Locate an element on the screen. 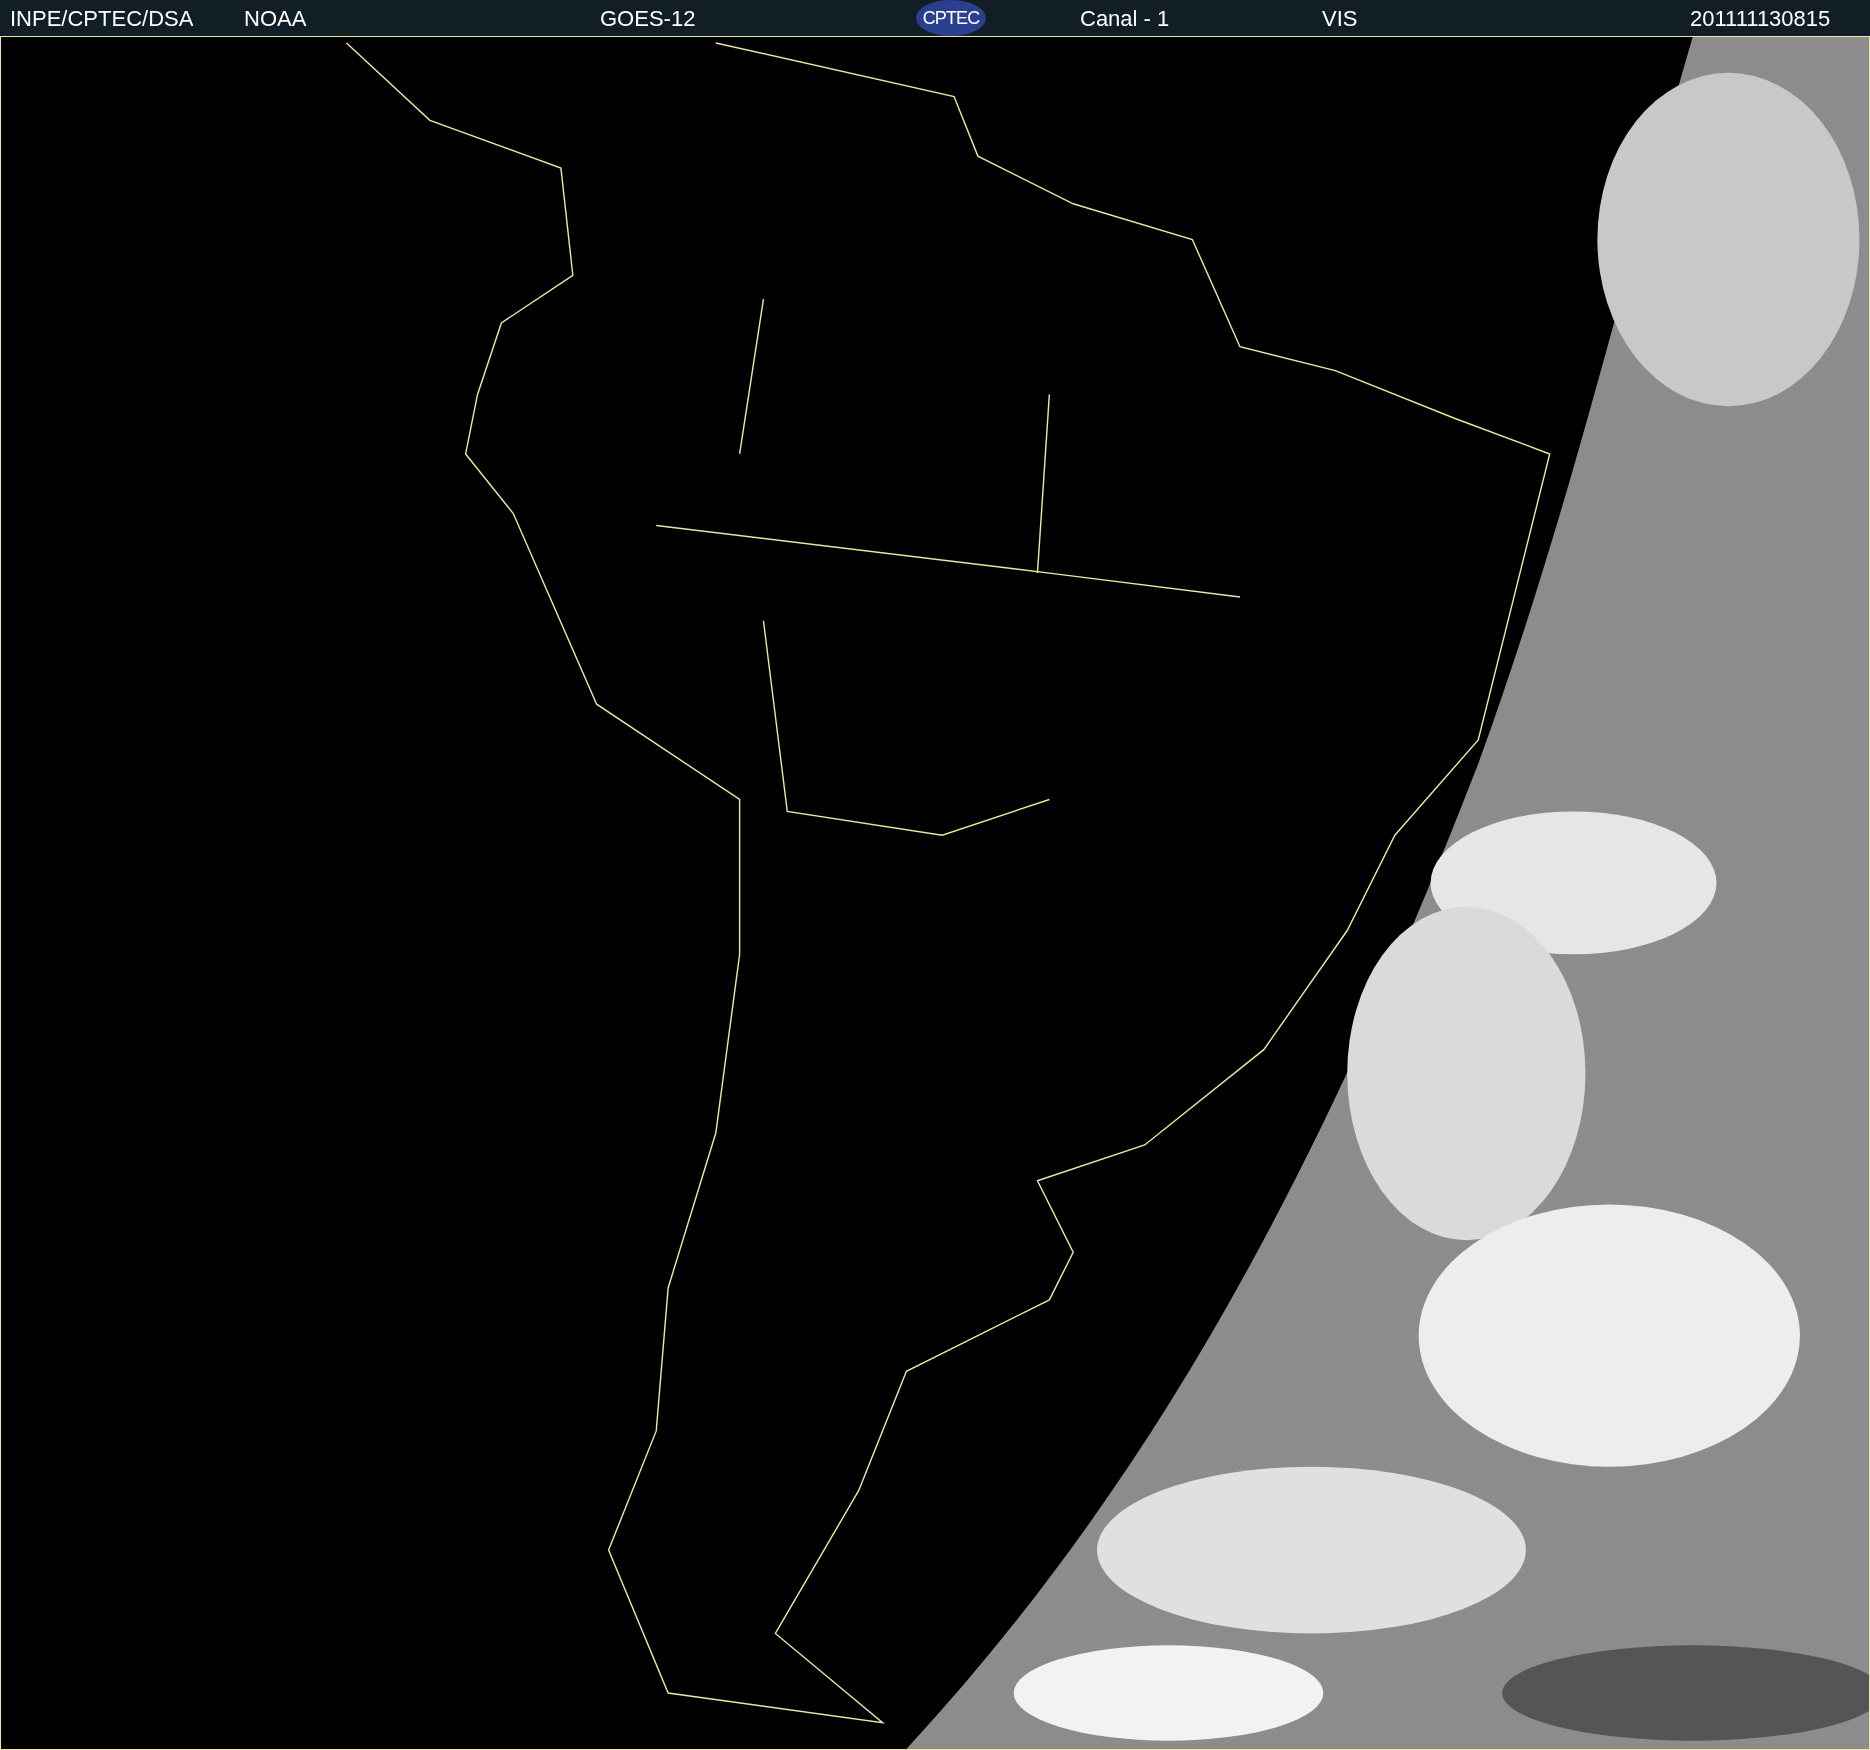 The height and width of the screenshot is (1750, 1870). header-label: NOAA is located at coordinates (275, 18).